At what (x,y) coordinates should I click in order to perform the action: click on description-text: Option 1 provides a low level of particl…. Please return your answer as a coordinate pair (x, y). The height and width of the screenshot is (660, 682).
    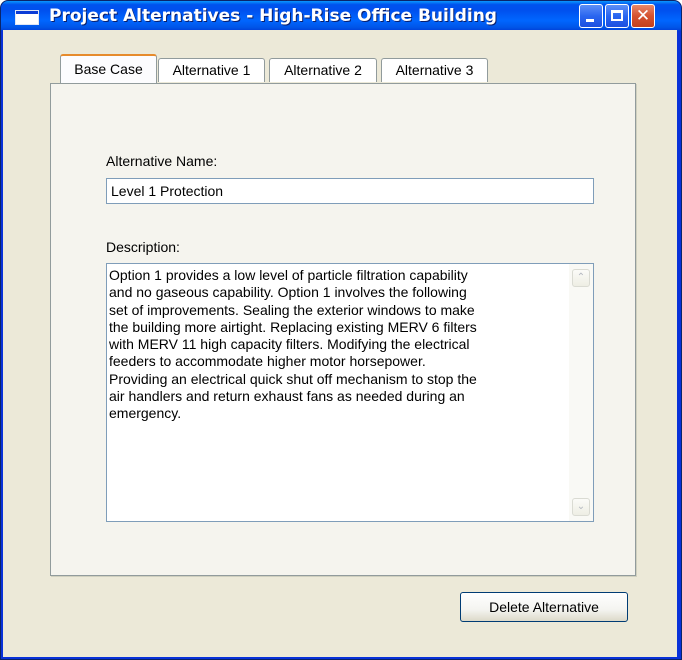
    Looking at the image, I should click on (293, 344).